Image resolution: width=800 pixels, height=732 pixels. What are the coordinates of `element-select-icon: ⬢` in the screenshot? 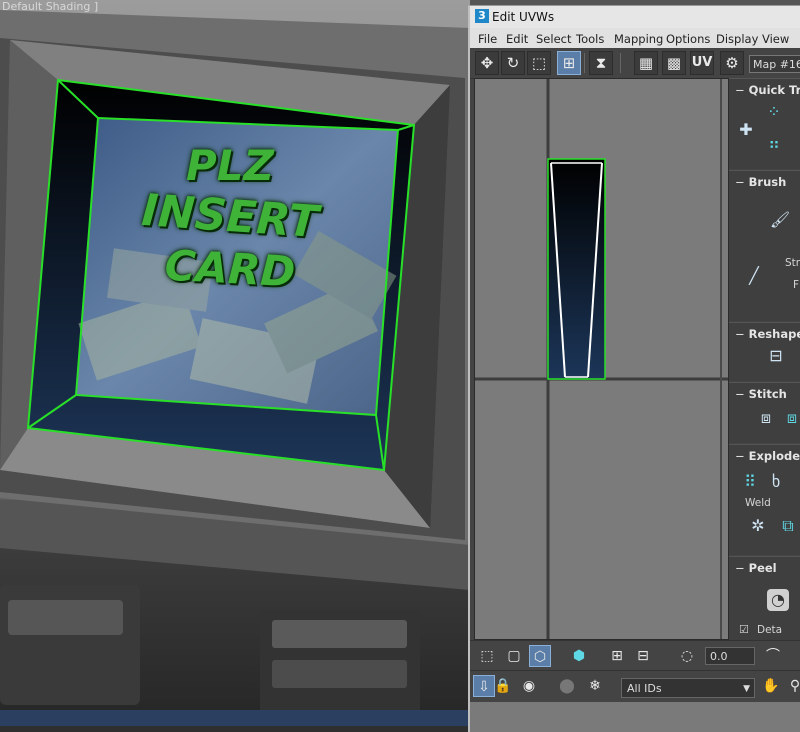 It's located at (579, 656).